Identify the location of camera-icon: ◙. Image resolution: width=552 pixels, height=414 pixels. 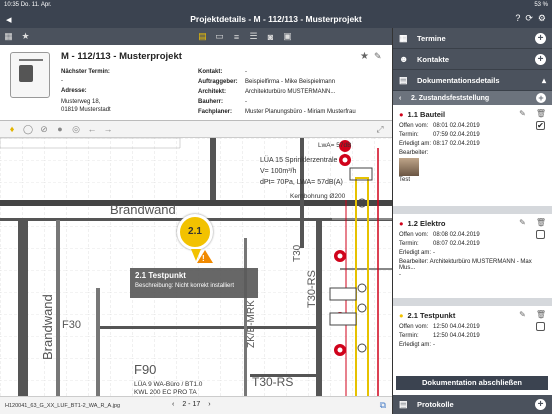
(270, 36).